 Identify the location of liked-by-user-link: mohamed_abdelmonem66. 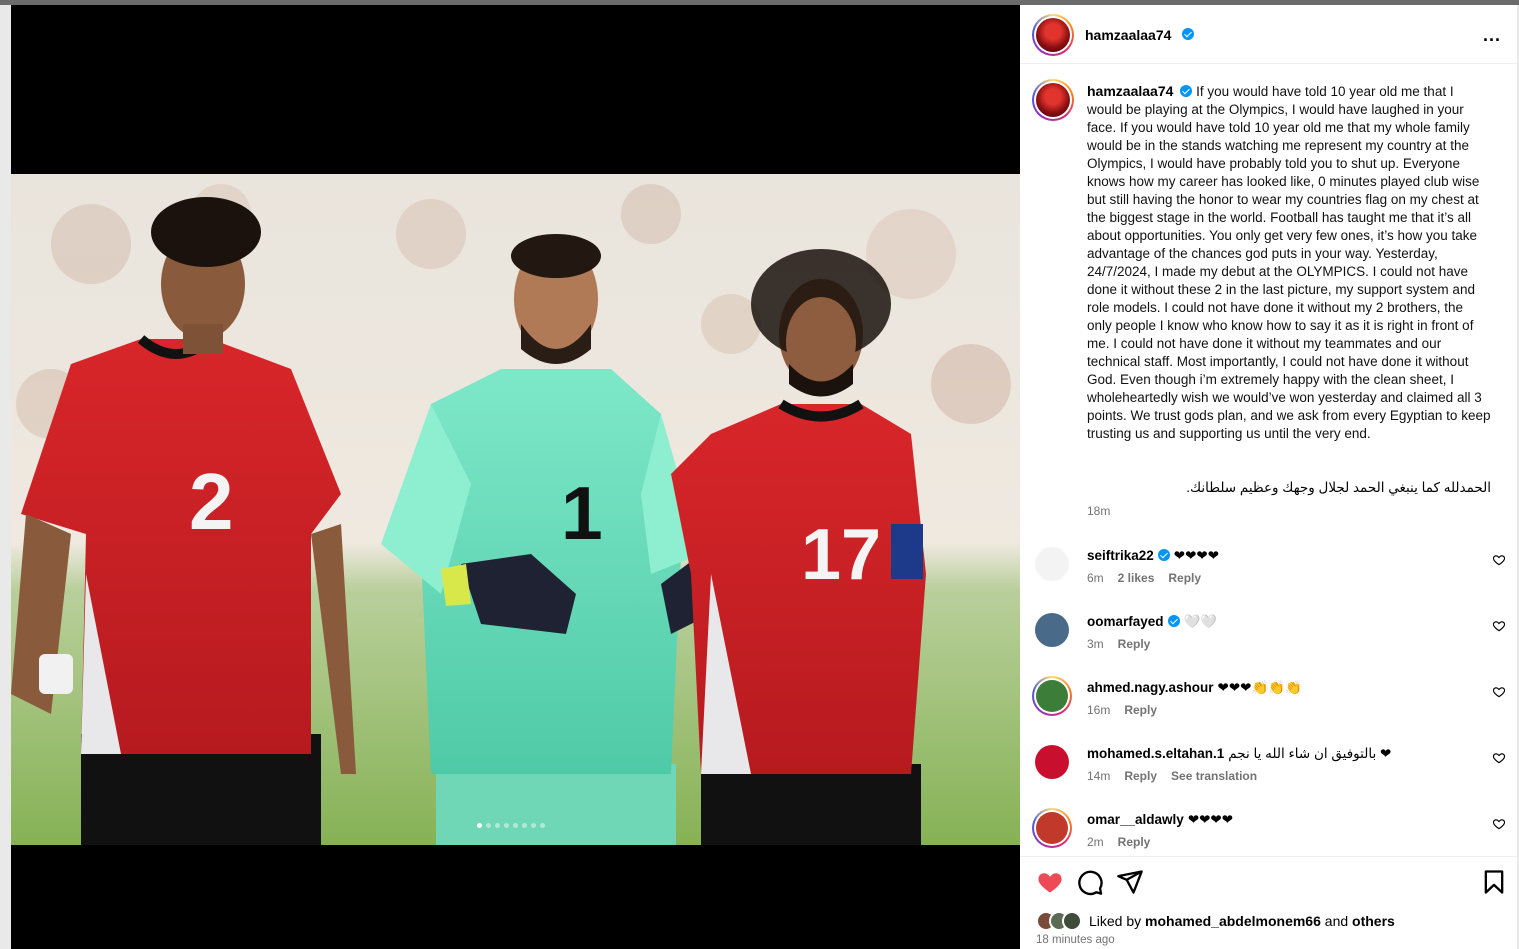
(1233, 921).